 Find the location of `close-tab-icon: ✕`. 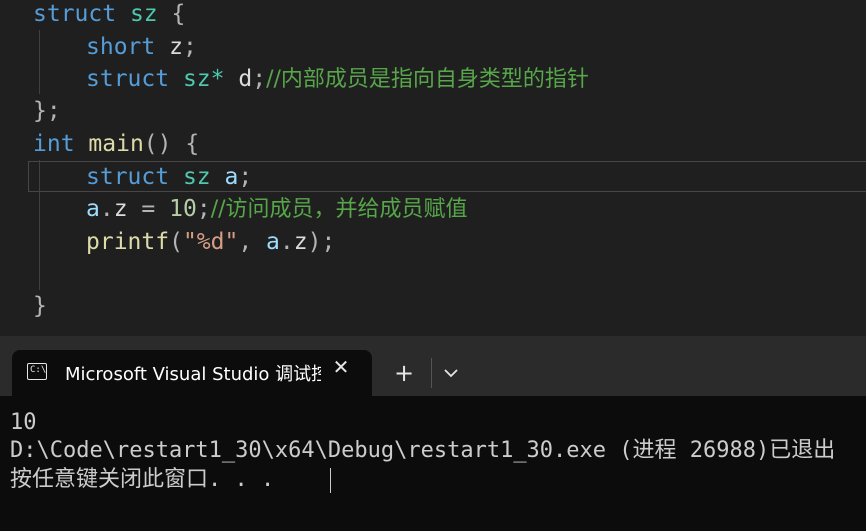

close-tab-icon: ✕ is located at coordinates (341, 367).